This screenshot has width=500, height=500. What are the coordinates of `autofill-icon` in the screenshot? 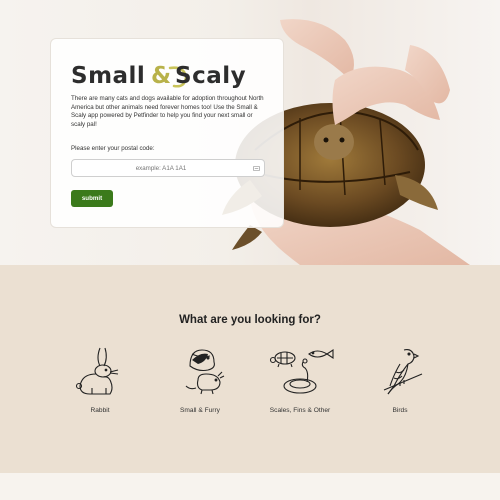 It's located at (256, 168).